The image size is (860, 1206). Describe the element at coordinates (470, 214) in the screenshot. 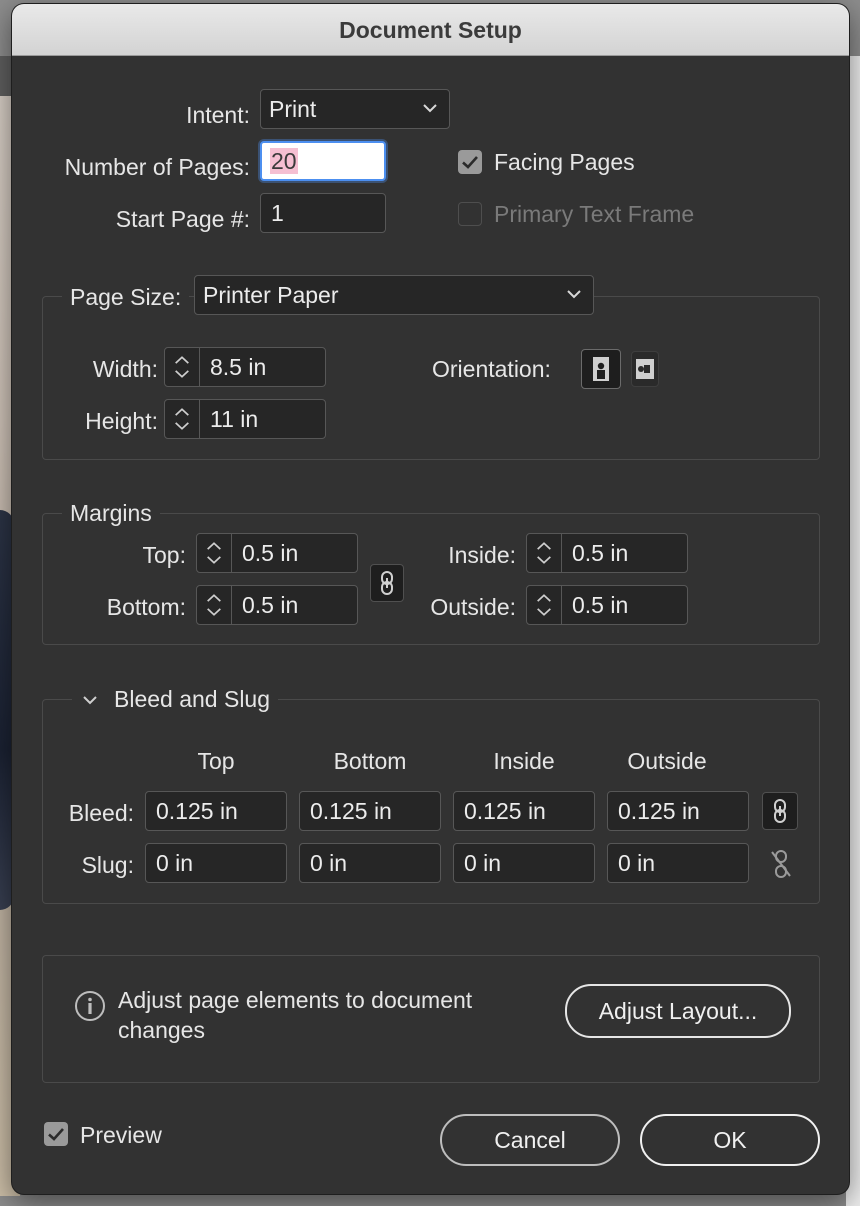

I see `primary-text-frame-checkbox` at that location.